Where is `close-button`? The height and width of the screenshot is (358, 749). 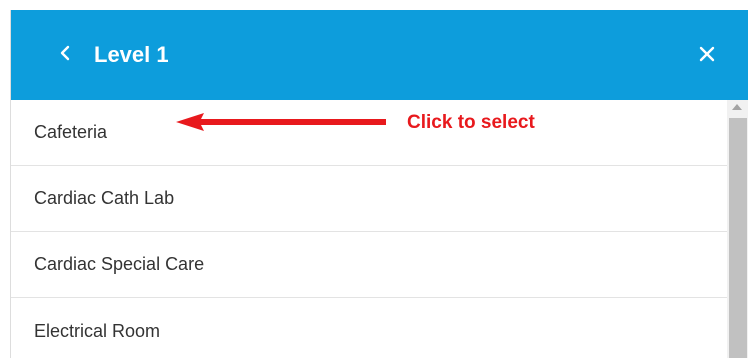 close-button is located at coordinates (707, 56).